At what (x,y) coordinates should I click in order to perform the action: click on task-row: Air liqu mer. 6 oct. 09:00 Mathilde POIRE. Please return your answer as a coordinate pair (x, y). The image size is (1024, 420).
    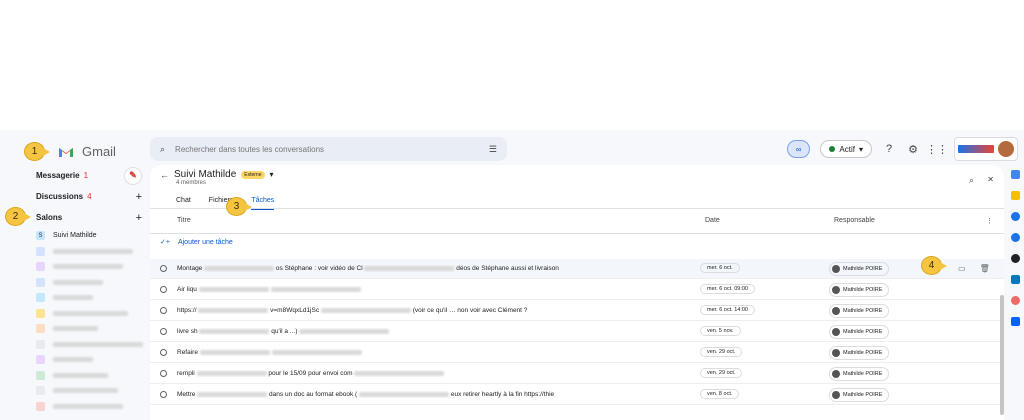
    Looking at the image, I should click on (577, 290).